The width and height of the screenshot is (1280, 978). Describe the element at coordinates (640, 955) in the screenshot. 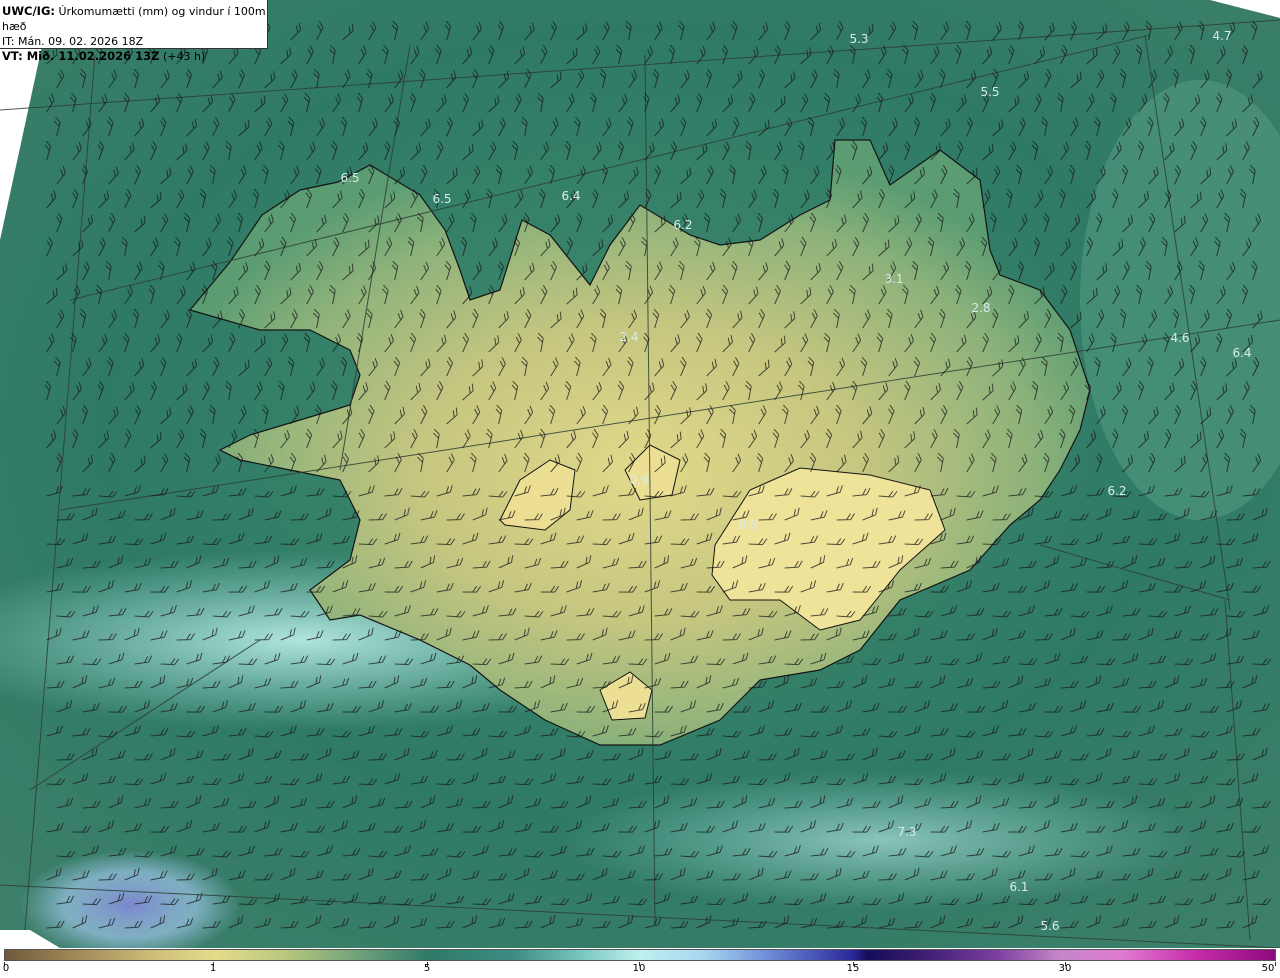

I see `colorbar-strip` at that location.